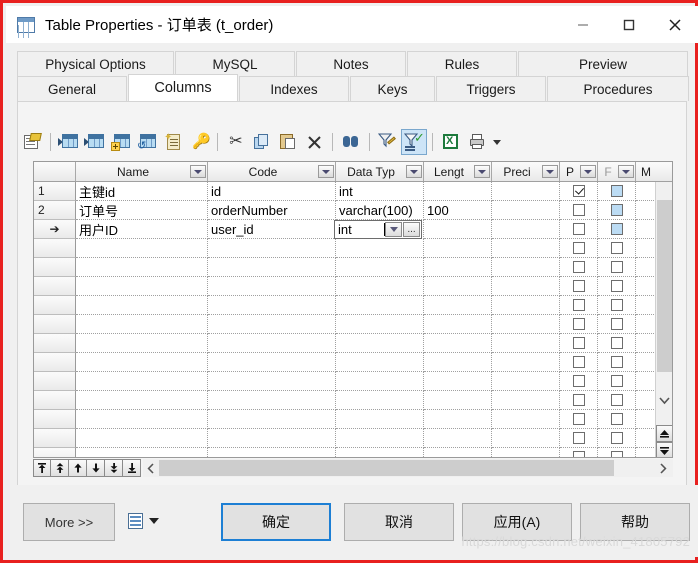 The image size is (698, 563). What do you see at coordinates (235, 63) in the screenshot?
I see `tab-mysql: MySQL` at bounding box center [235, 63].